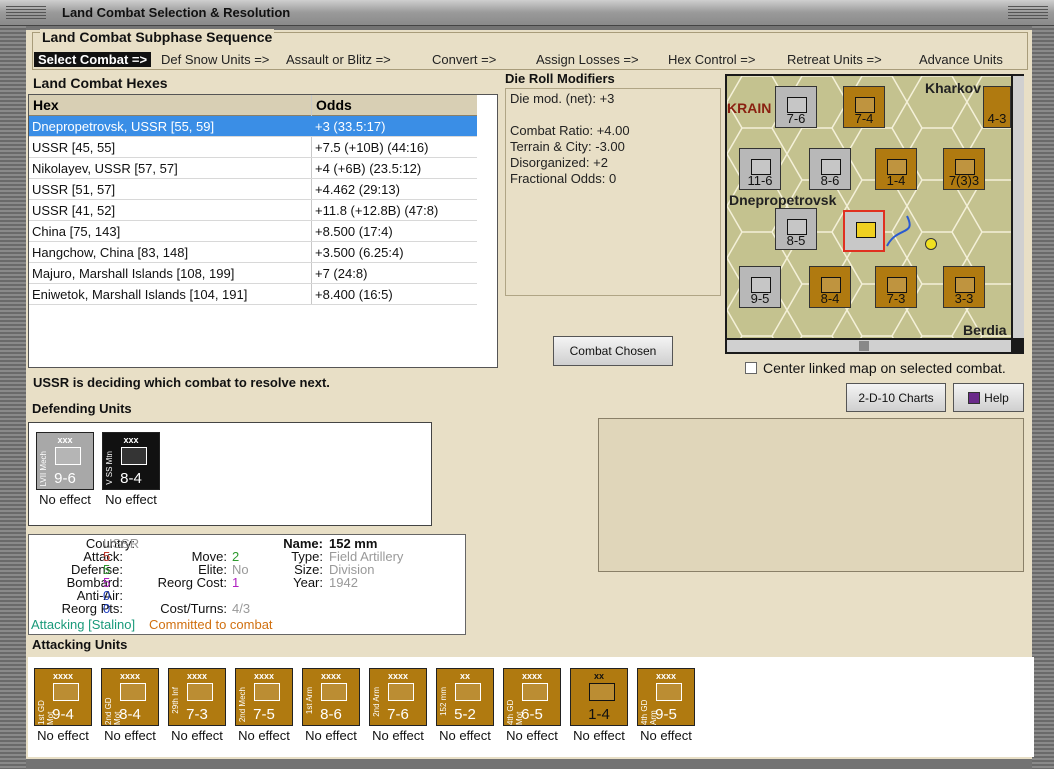 The width and height of the screenshot is (1054, 769). What do you see at coordinates (760, 287) in the screenshot?
I see `map-counter: 9-5` at bounding box center [760, 287].